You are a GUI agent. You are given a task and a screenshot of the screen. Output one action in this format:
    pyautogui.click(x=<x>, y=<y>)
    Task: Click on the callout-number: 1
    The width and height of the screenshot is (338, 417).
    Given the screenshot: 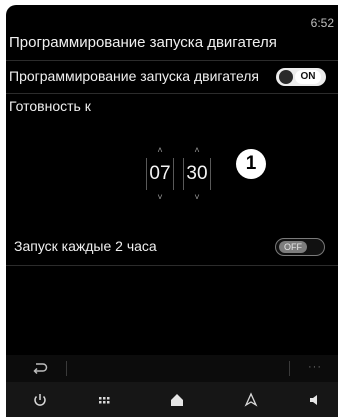 What is the action you would take?
    pyautogui.click(x=251, y=164)
    